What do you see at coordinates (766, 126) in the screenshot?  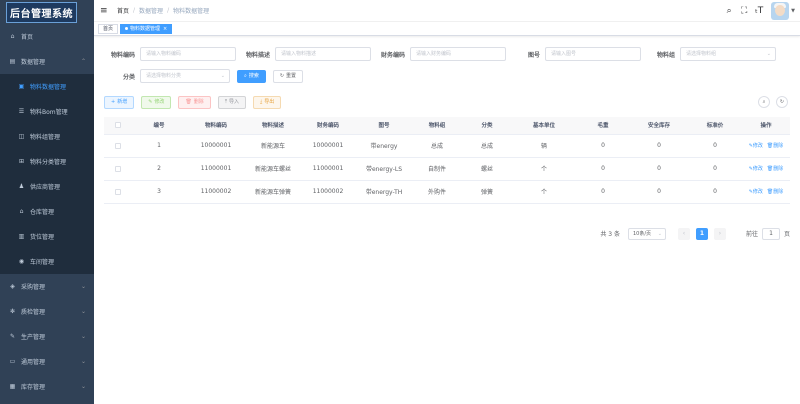 I see `column-header: 操作` at bounding box center [766, 126].